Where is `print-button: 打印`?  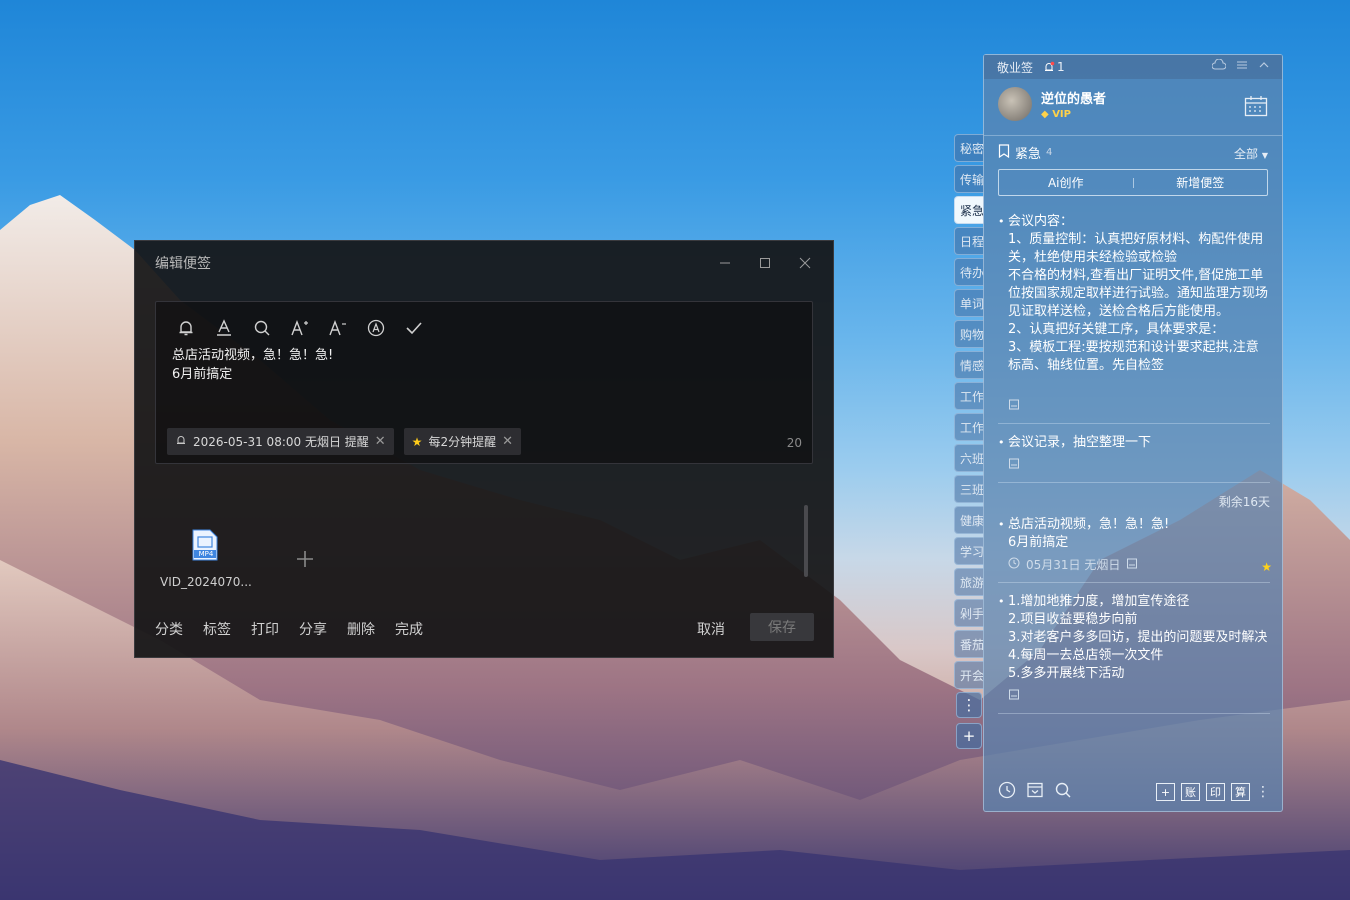
print-button: 打印 is located at coordinates (265, 629).